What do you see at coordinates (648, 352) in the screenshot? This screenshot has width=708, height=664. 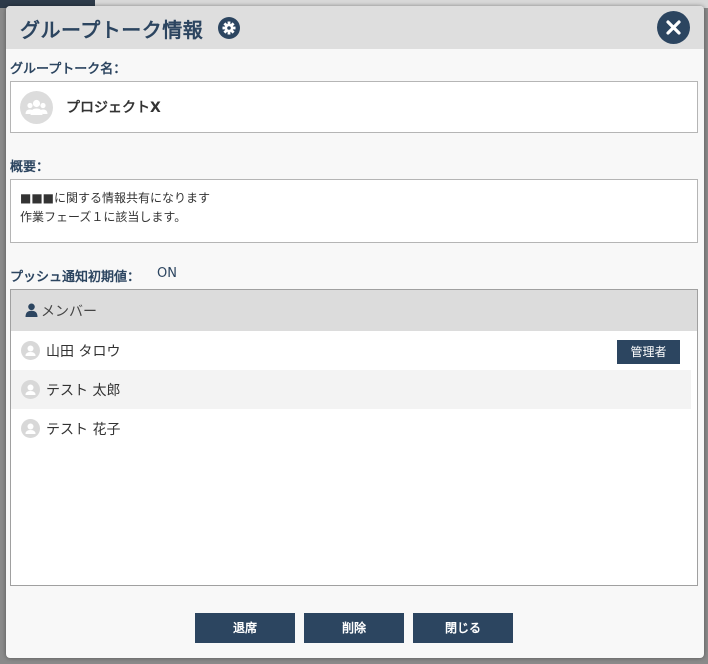 I see `admin-badge: 管理者` at bounding box center [648, 352].